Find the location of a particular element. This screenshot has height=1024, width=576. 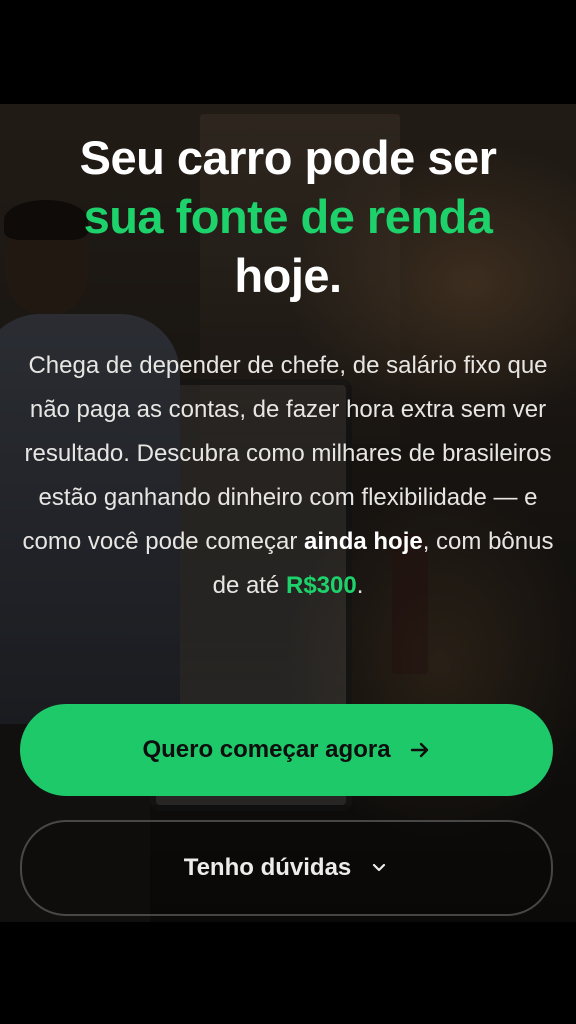

description-end: . is located at coordinates (360, 585).